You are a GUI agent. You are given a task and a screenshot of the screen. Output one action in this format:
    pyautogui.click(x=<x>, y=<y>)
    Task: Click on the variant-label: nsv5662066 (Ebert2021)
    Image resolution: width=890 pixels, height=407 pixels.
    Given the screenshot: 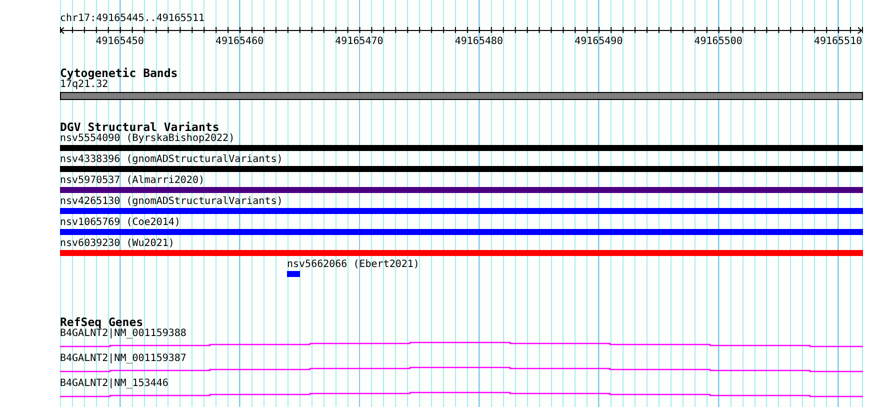 What is the action you would take?
    pyautogui.click(x=353, y=265)
    